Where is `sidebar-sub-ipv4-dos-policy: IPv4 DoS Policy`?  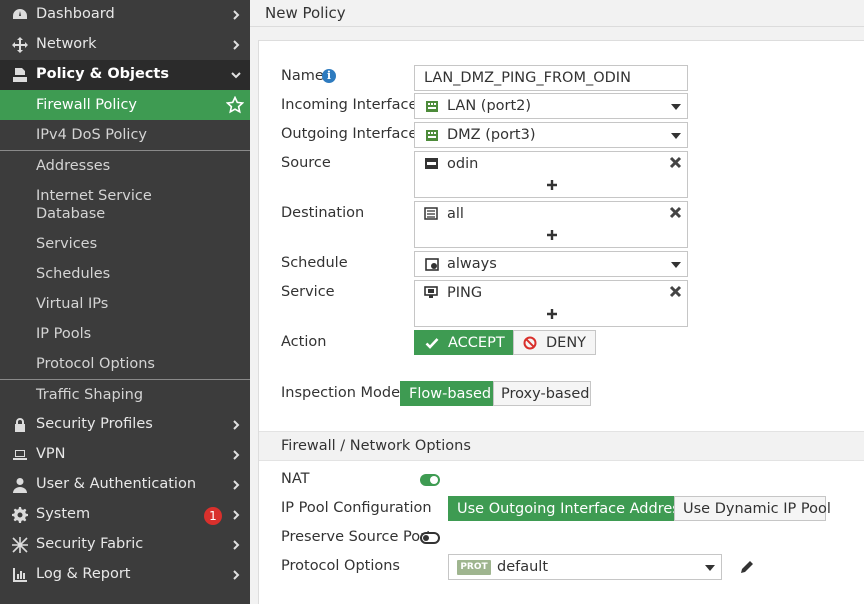
sidebar-sub-ipv4-dos-policy: IPv4 DoS Policy is located at coordinates (125, 135).